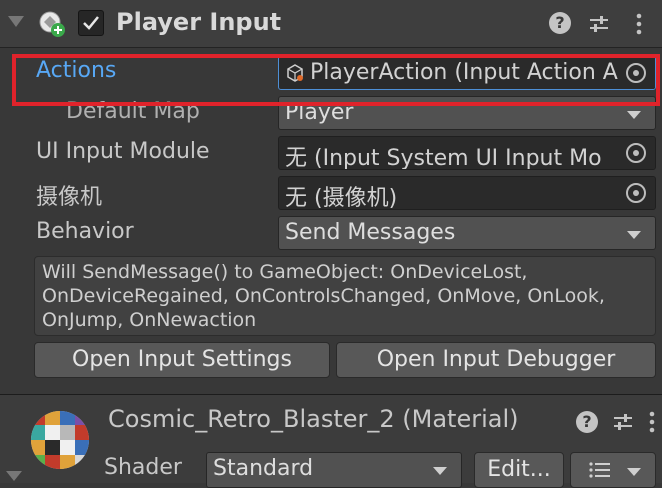 Image resolution: width=662 pixels, height=488 pixels. I want to click on shader-value: Standard, so click(263, 468).